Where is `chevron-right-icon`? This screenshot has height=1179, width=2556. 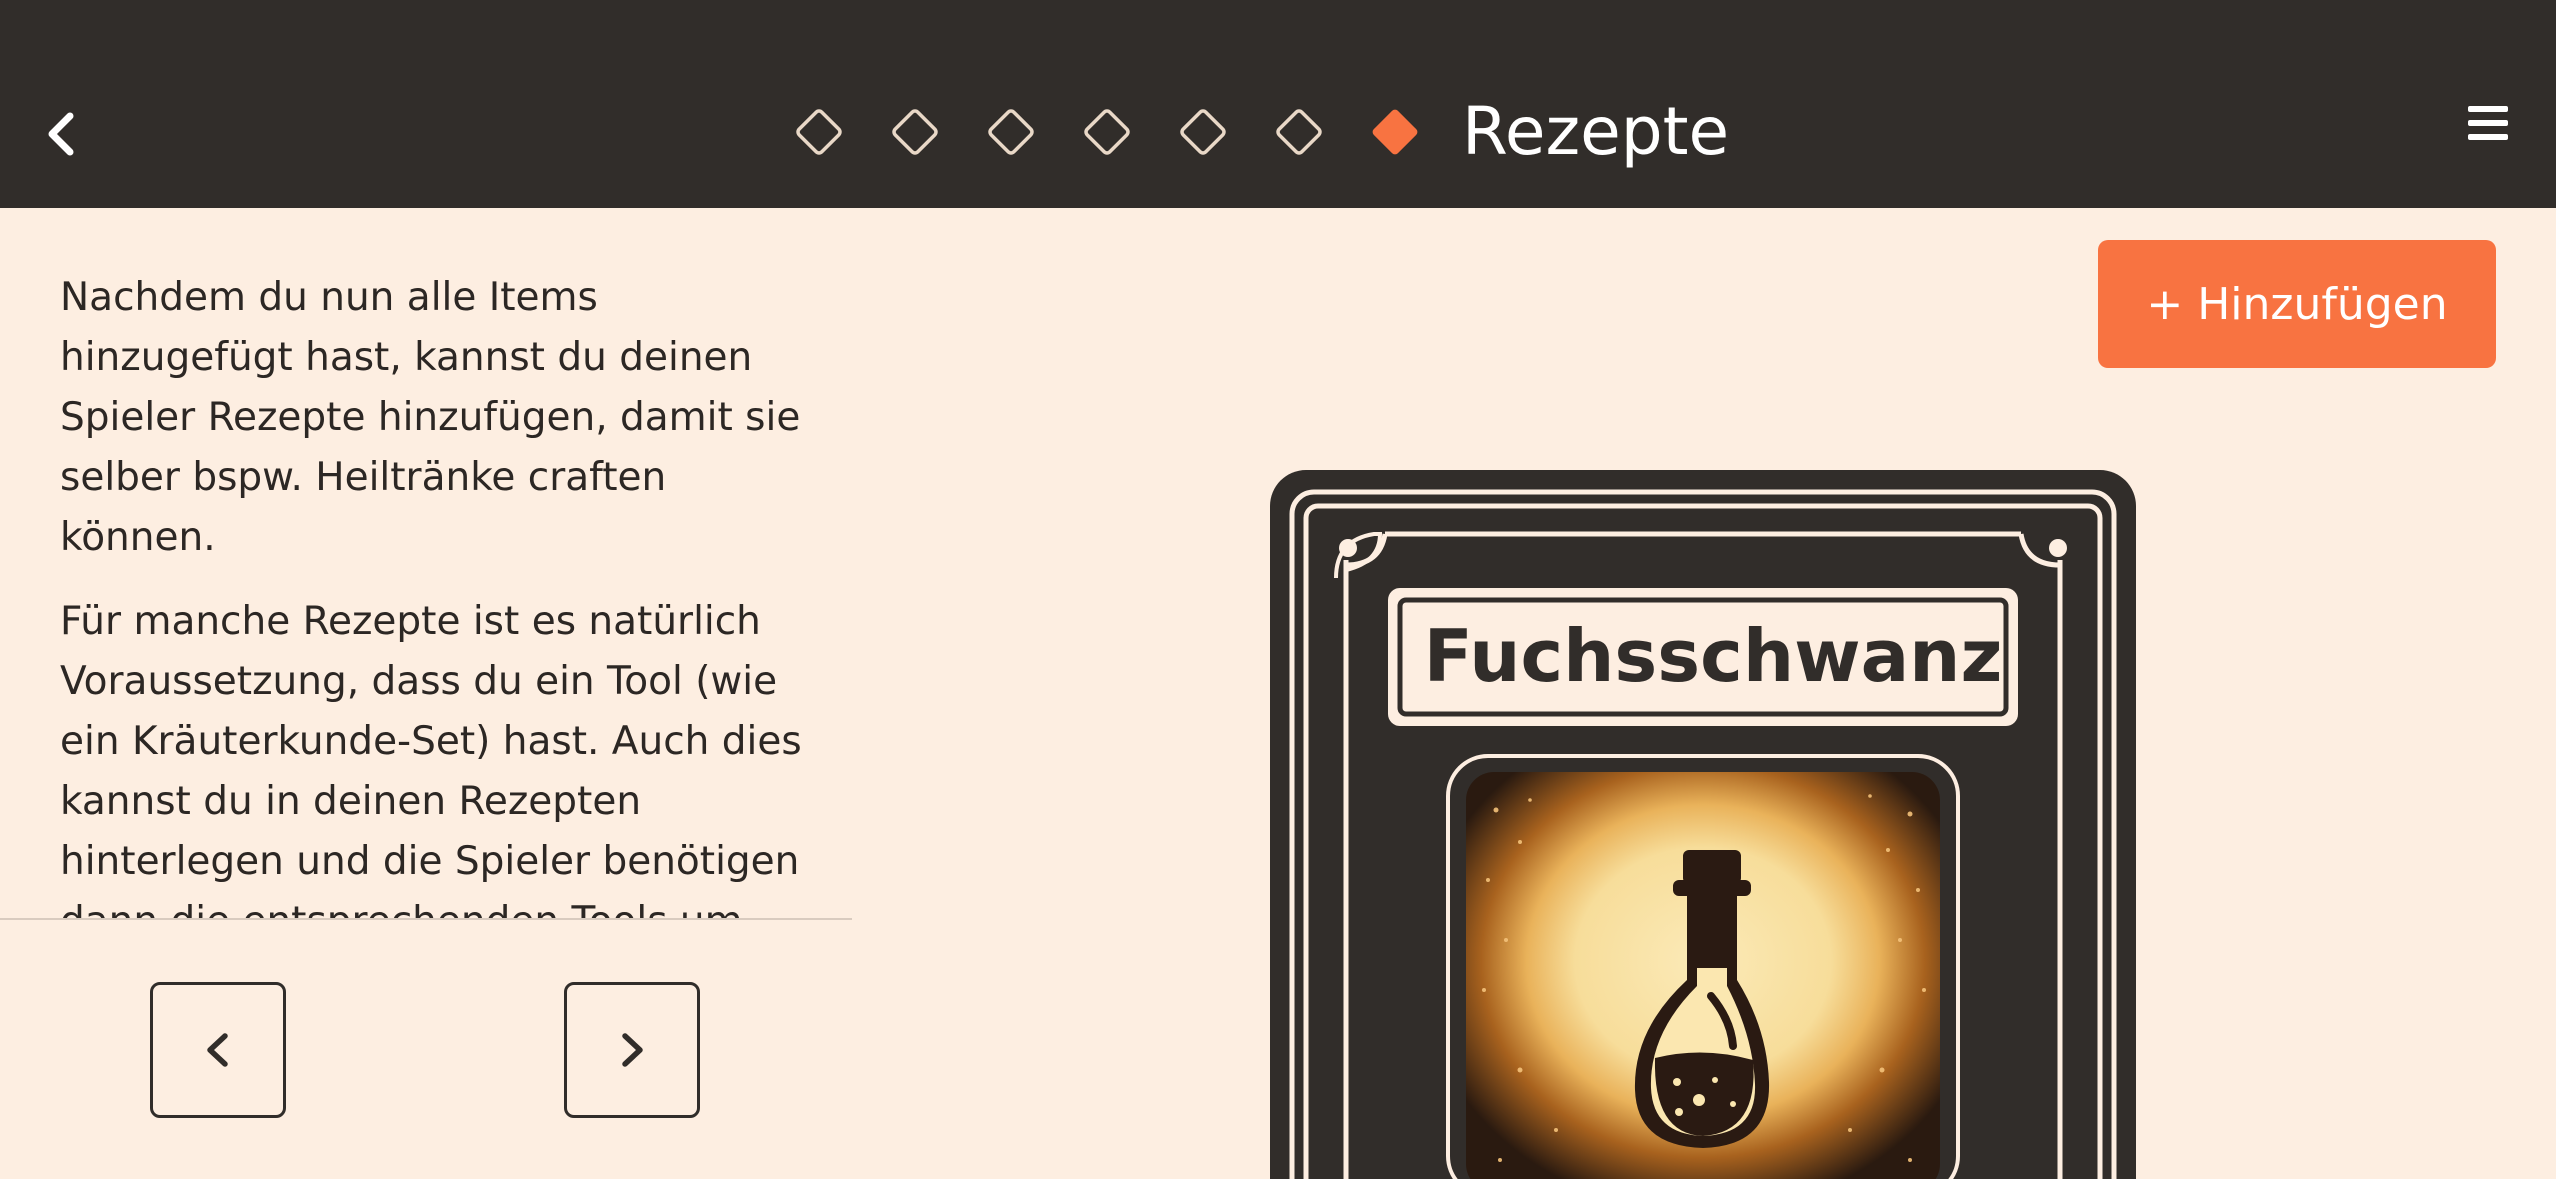
chevron-right-icon is located at coordinates (632, 1050).